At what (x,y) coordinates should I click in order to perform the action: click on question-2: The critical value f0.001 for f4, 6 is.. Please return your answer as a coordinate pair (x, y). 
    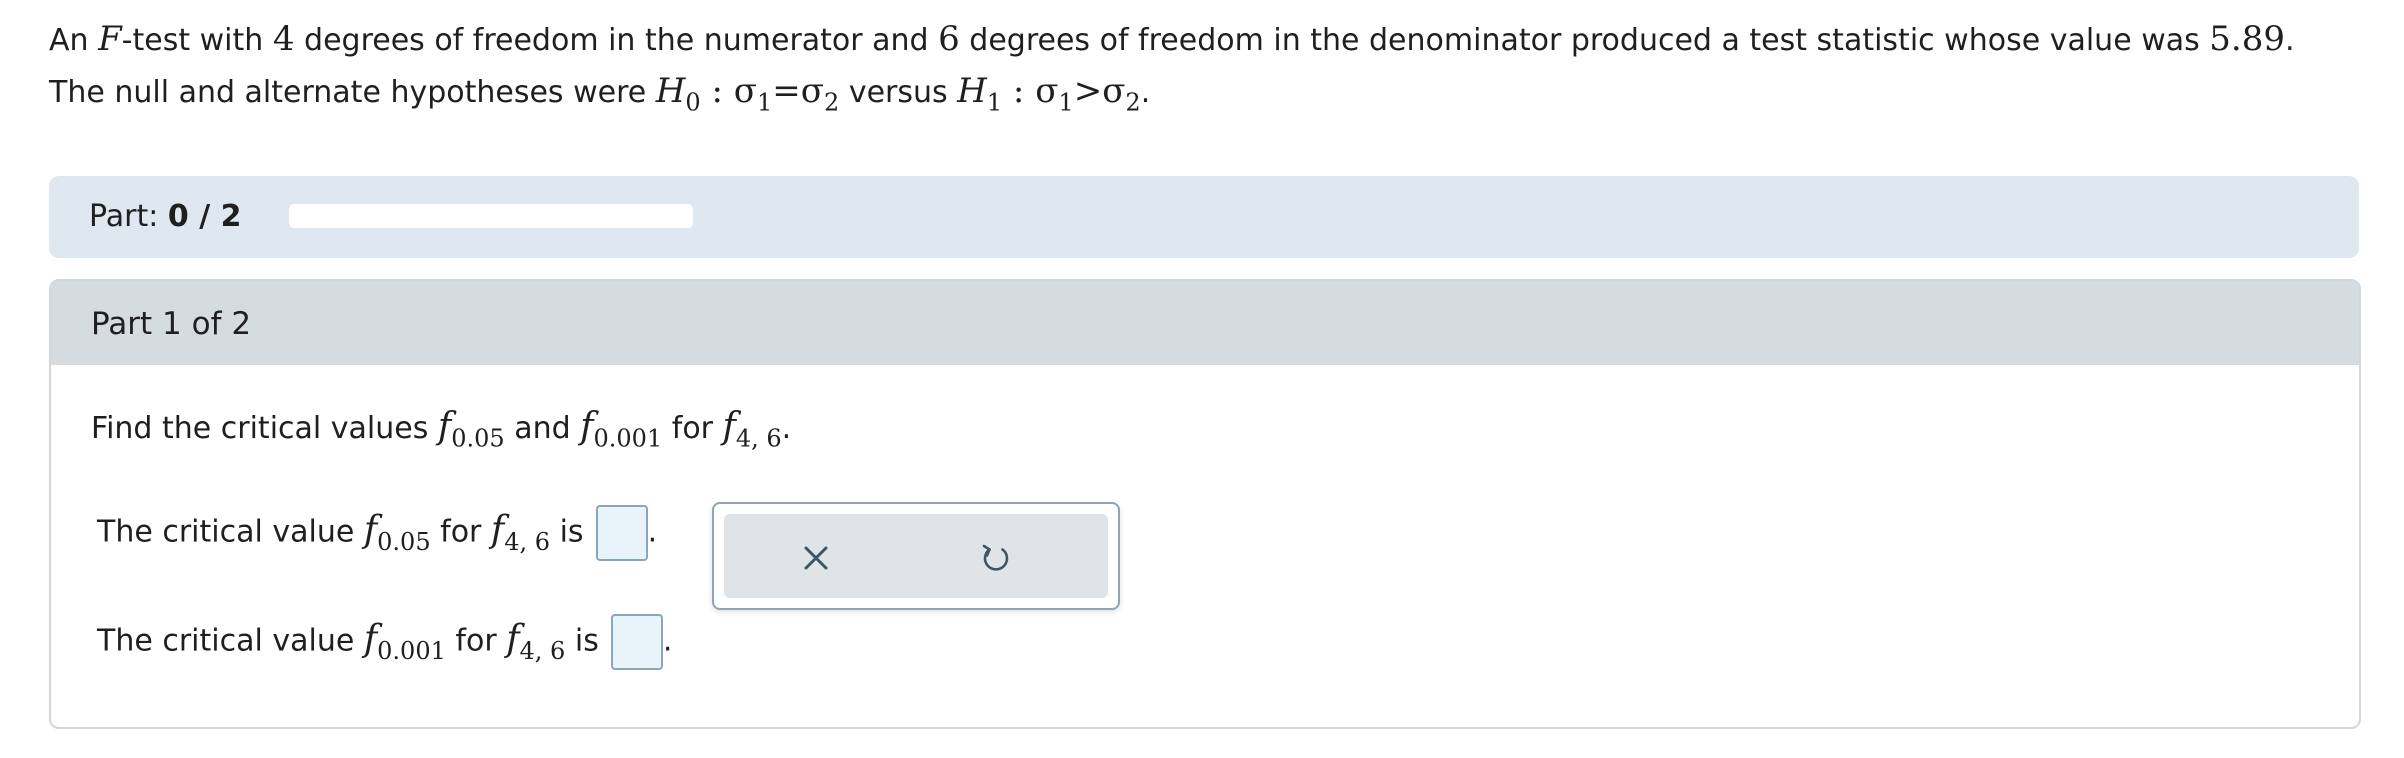
    Looking at the image, I should click on (384, 642).